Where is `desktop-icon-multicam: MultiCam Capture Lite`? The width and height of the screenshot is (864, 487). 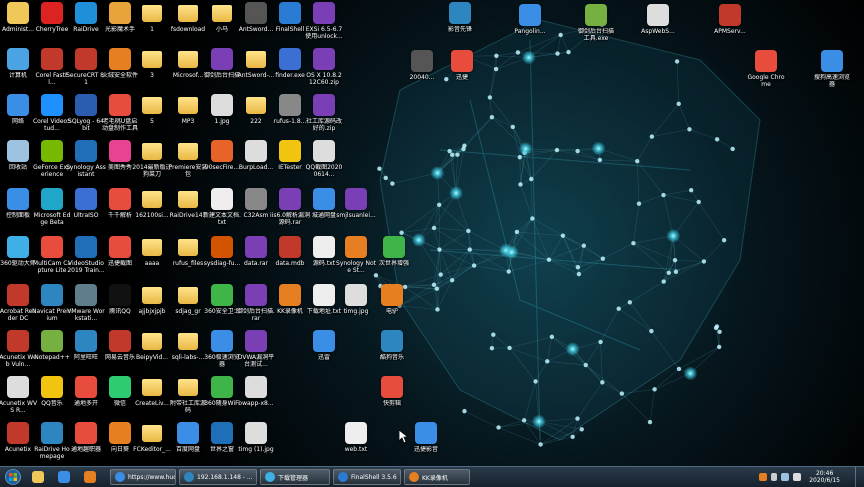
desktop-icon-multicam: MultiCam Capture Lite is located at coordinates (52, 259).